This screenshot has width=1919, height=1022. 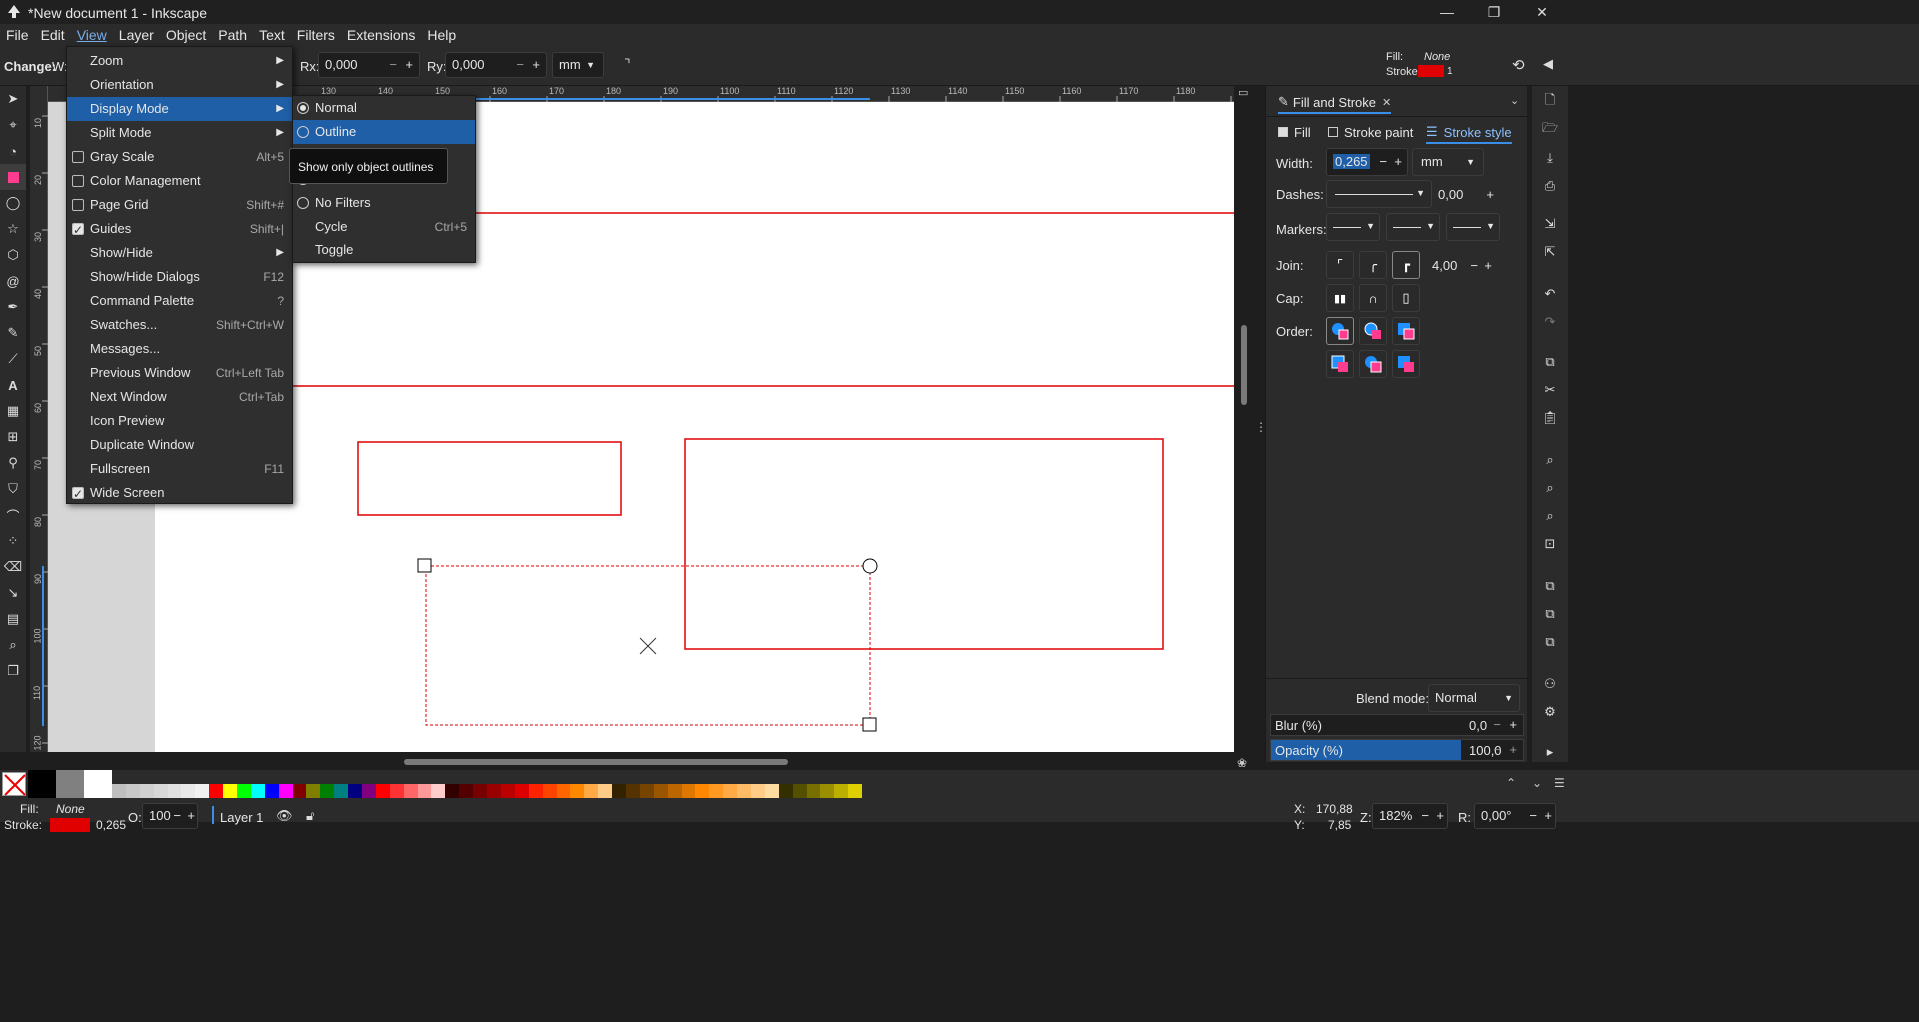 What do you see at coordinates (316, 35) in the screenshot?
I see `menu-filters: Filters` at bounding box center [316, 35].